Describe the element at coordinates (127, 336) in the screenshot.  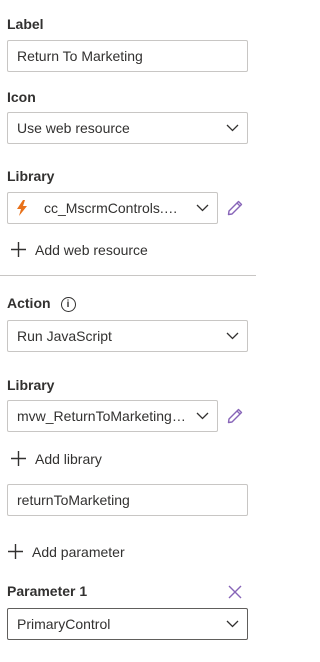
I see `action-dropdown: Run JavaScript` at that location.